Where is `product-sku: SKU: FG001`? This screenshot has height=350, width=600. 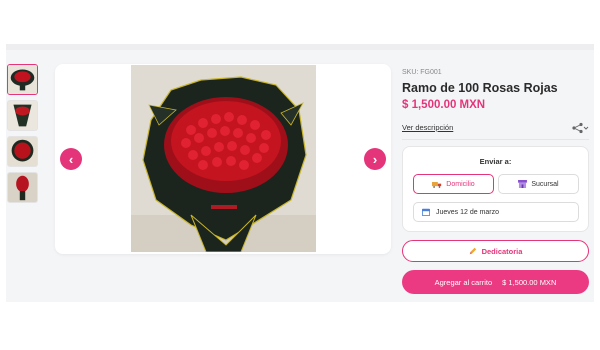
product-sku: SKU: FG001 is located at coordinates (422, 72).